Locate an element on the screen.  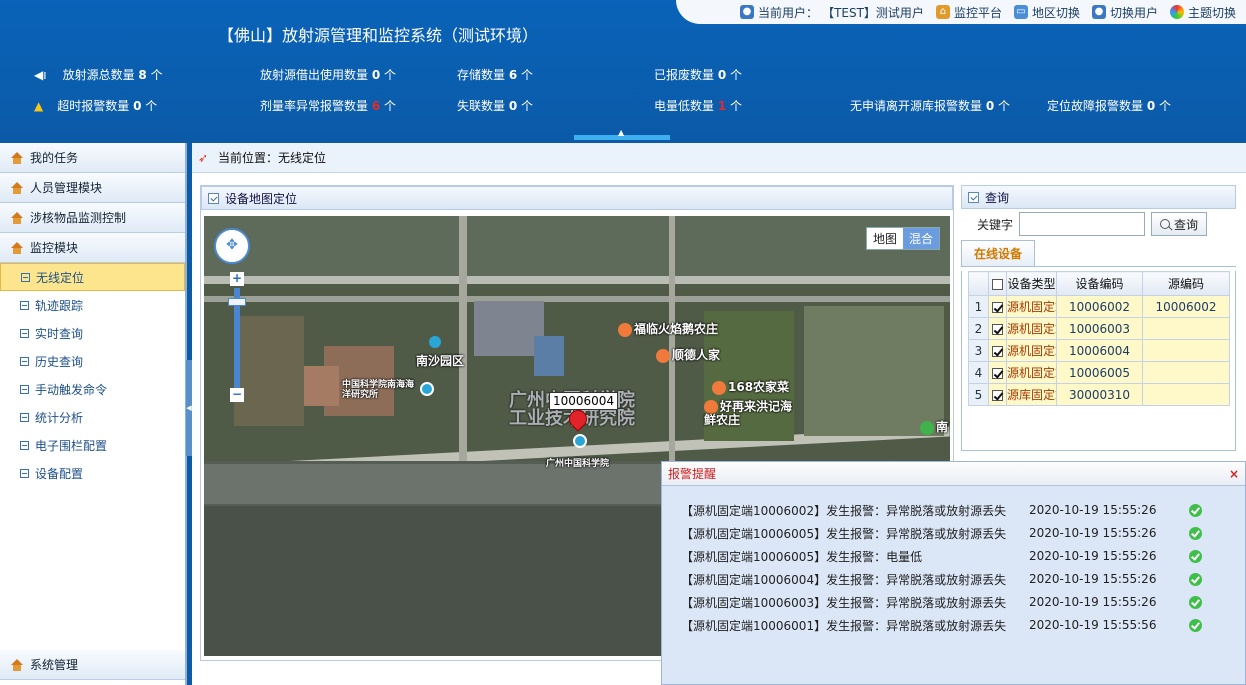
map-poi-haozailai: 好再来洪记海鲜农庄 is located at coordinates (748, 413).